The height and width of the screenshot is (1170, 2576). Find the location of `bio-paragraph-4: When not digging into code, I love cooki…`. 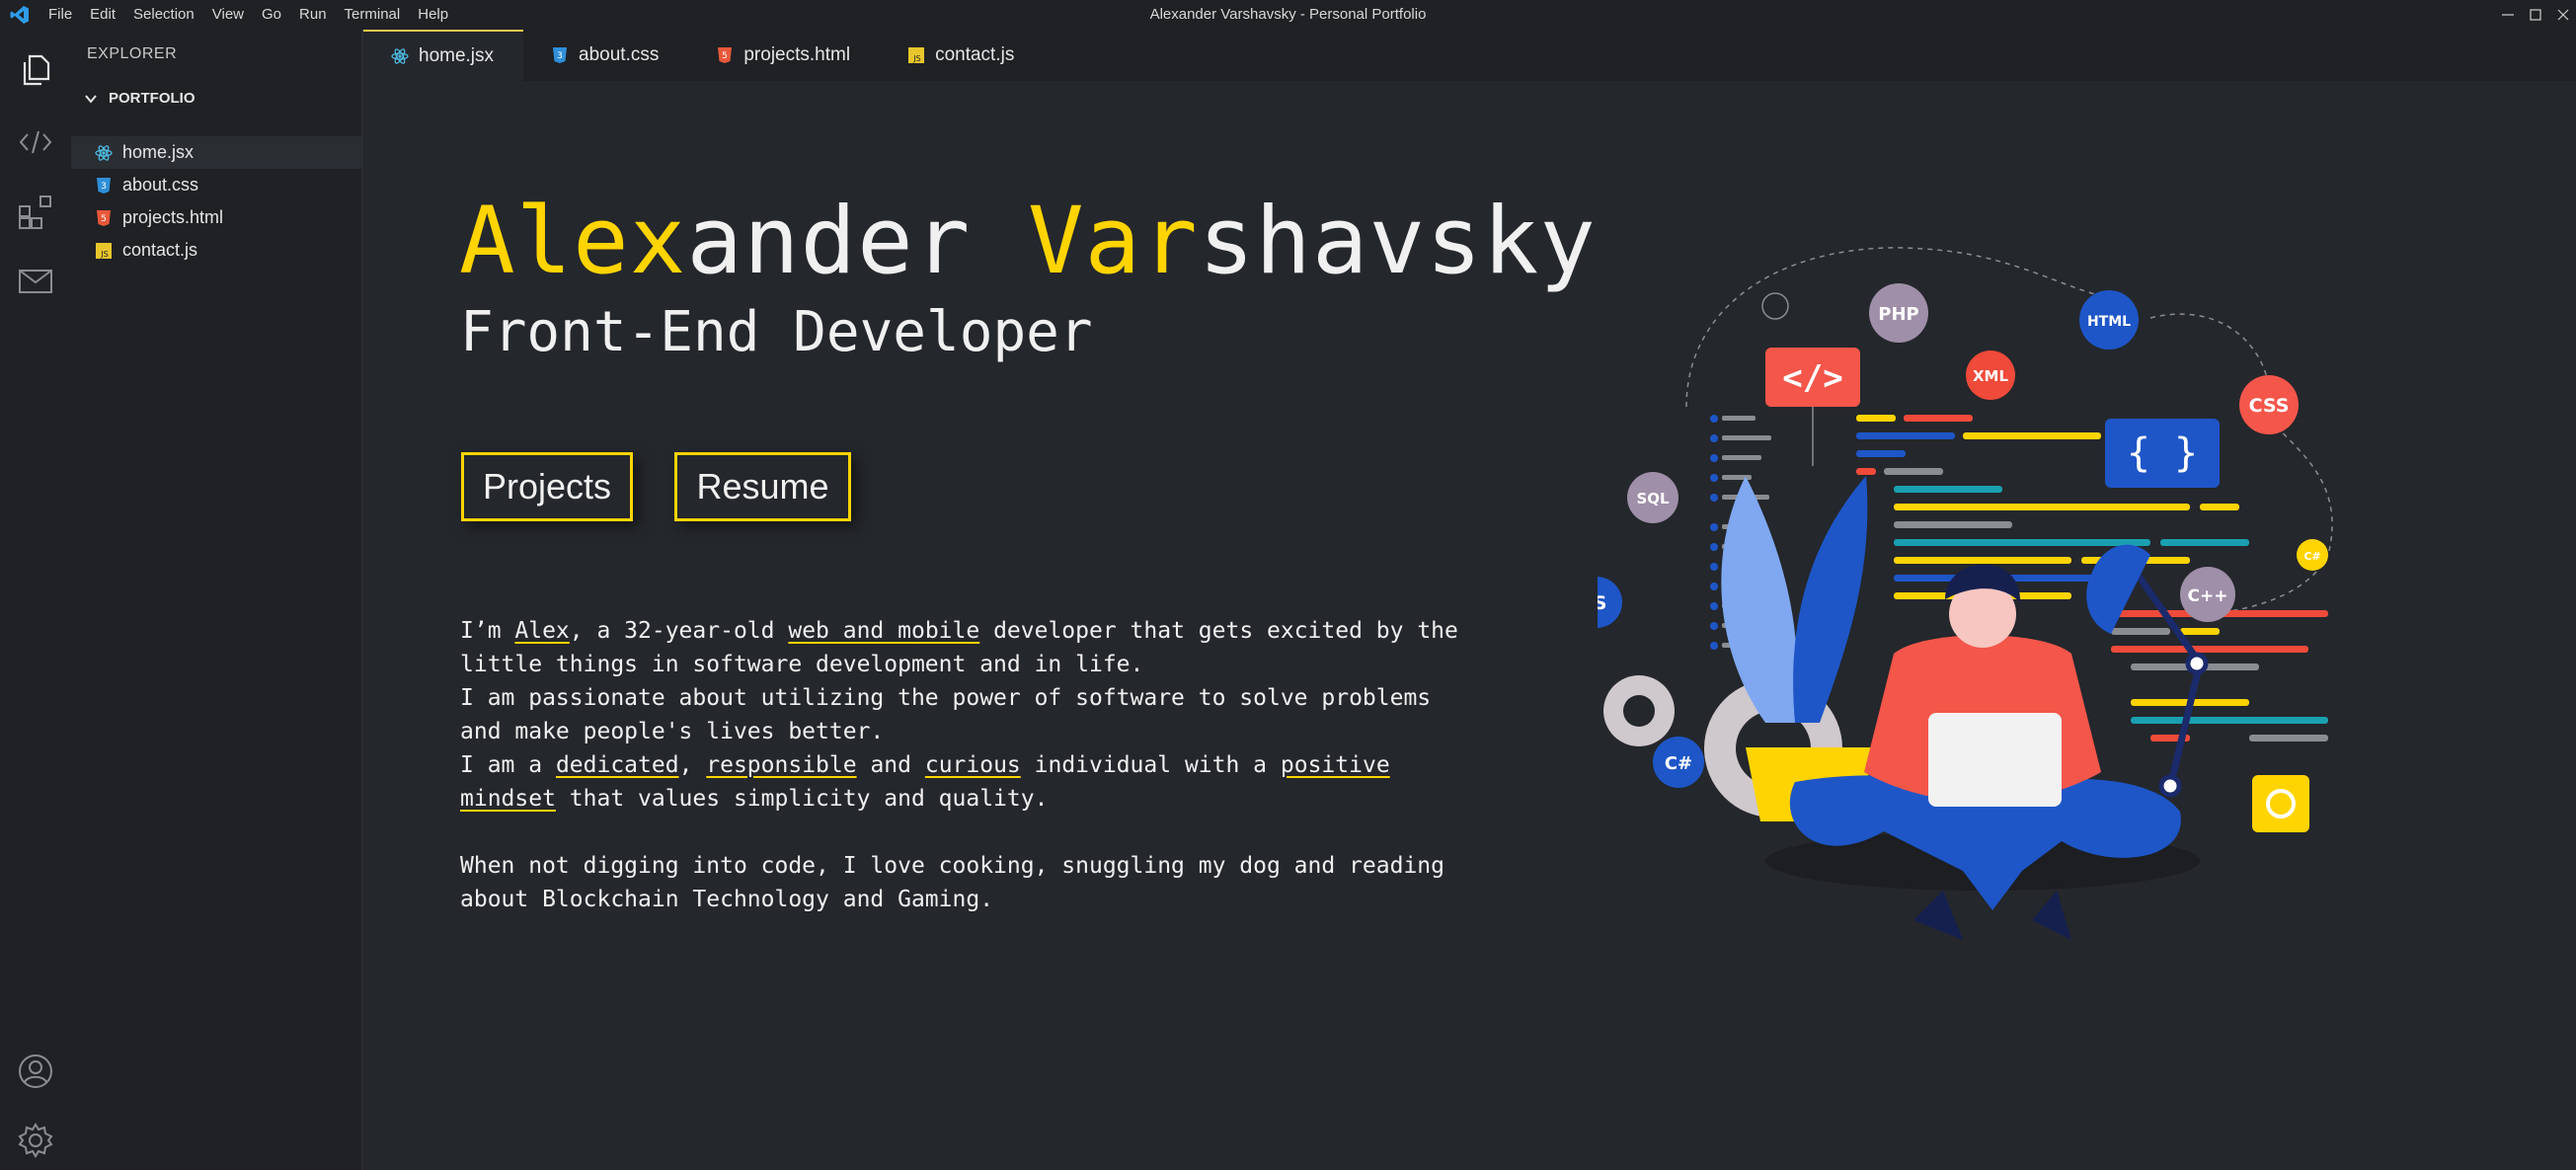

bio-paragraph-4: When not digging into code, I love cooki… is located at coordinates (952, 882).